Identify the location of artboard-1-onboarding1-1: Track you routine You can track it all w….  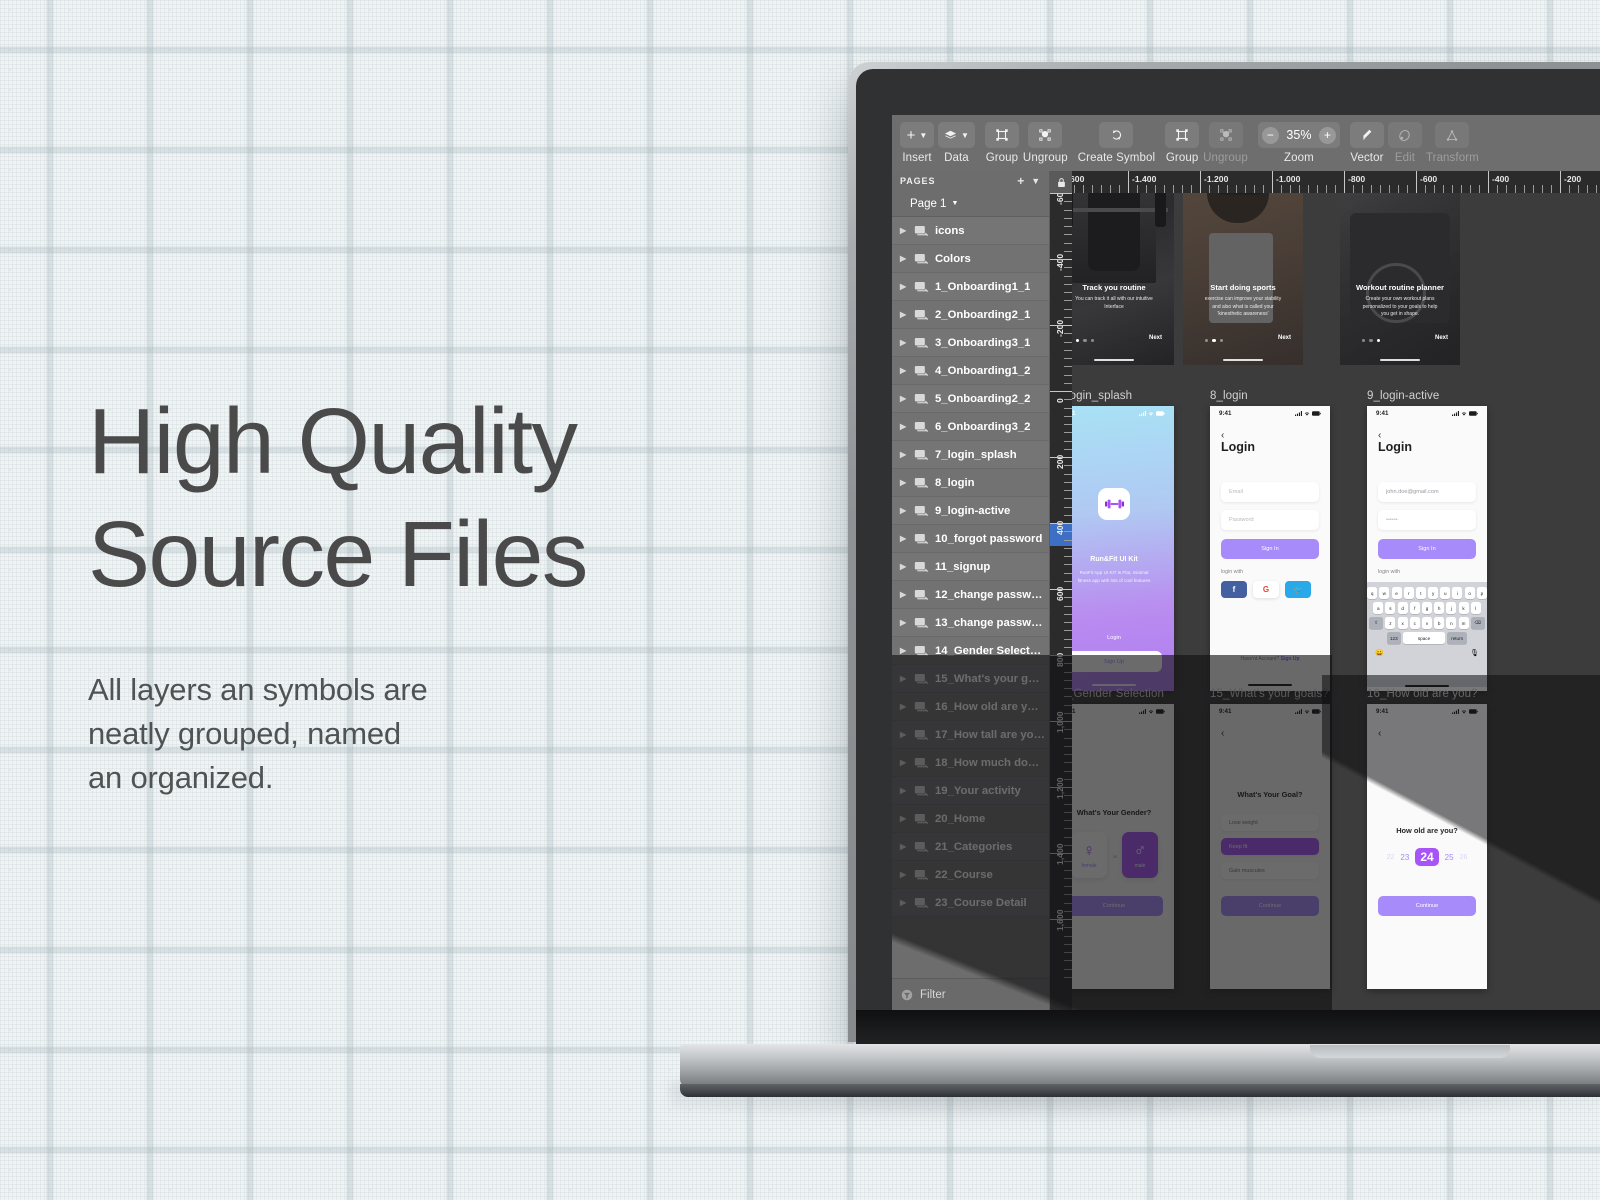
(1123, 279).